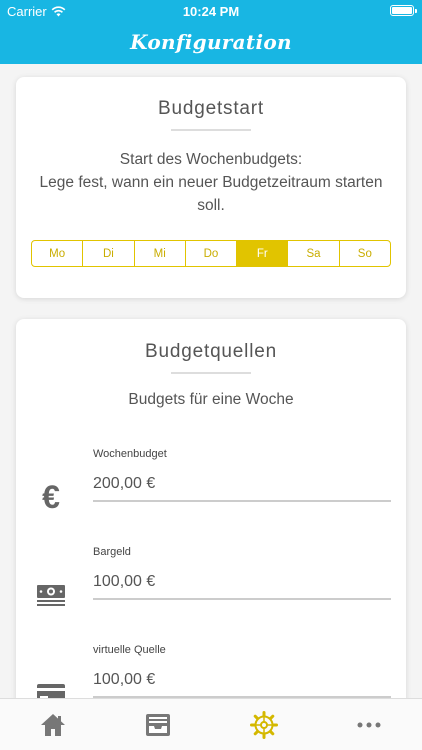  I want to click on weekday-so: So, so click(365, 253).